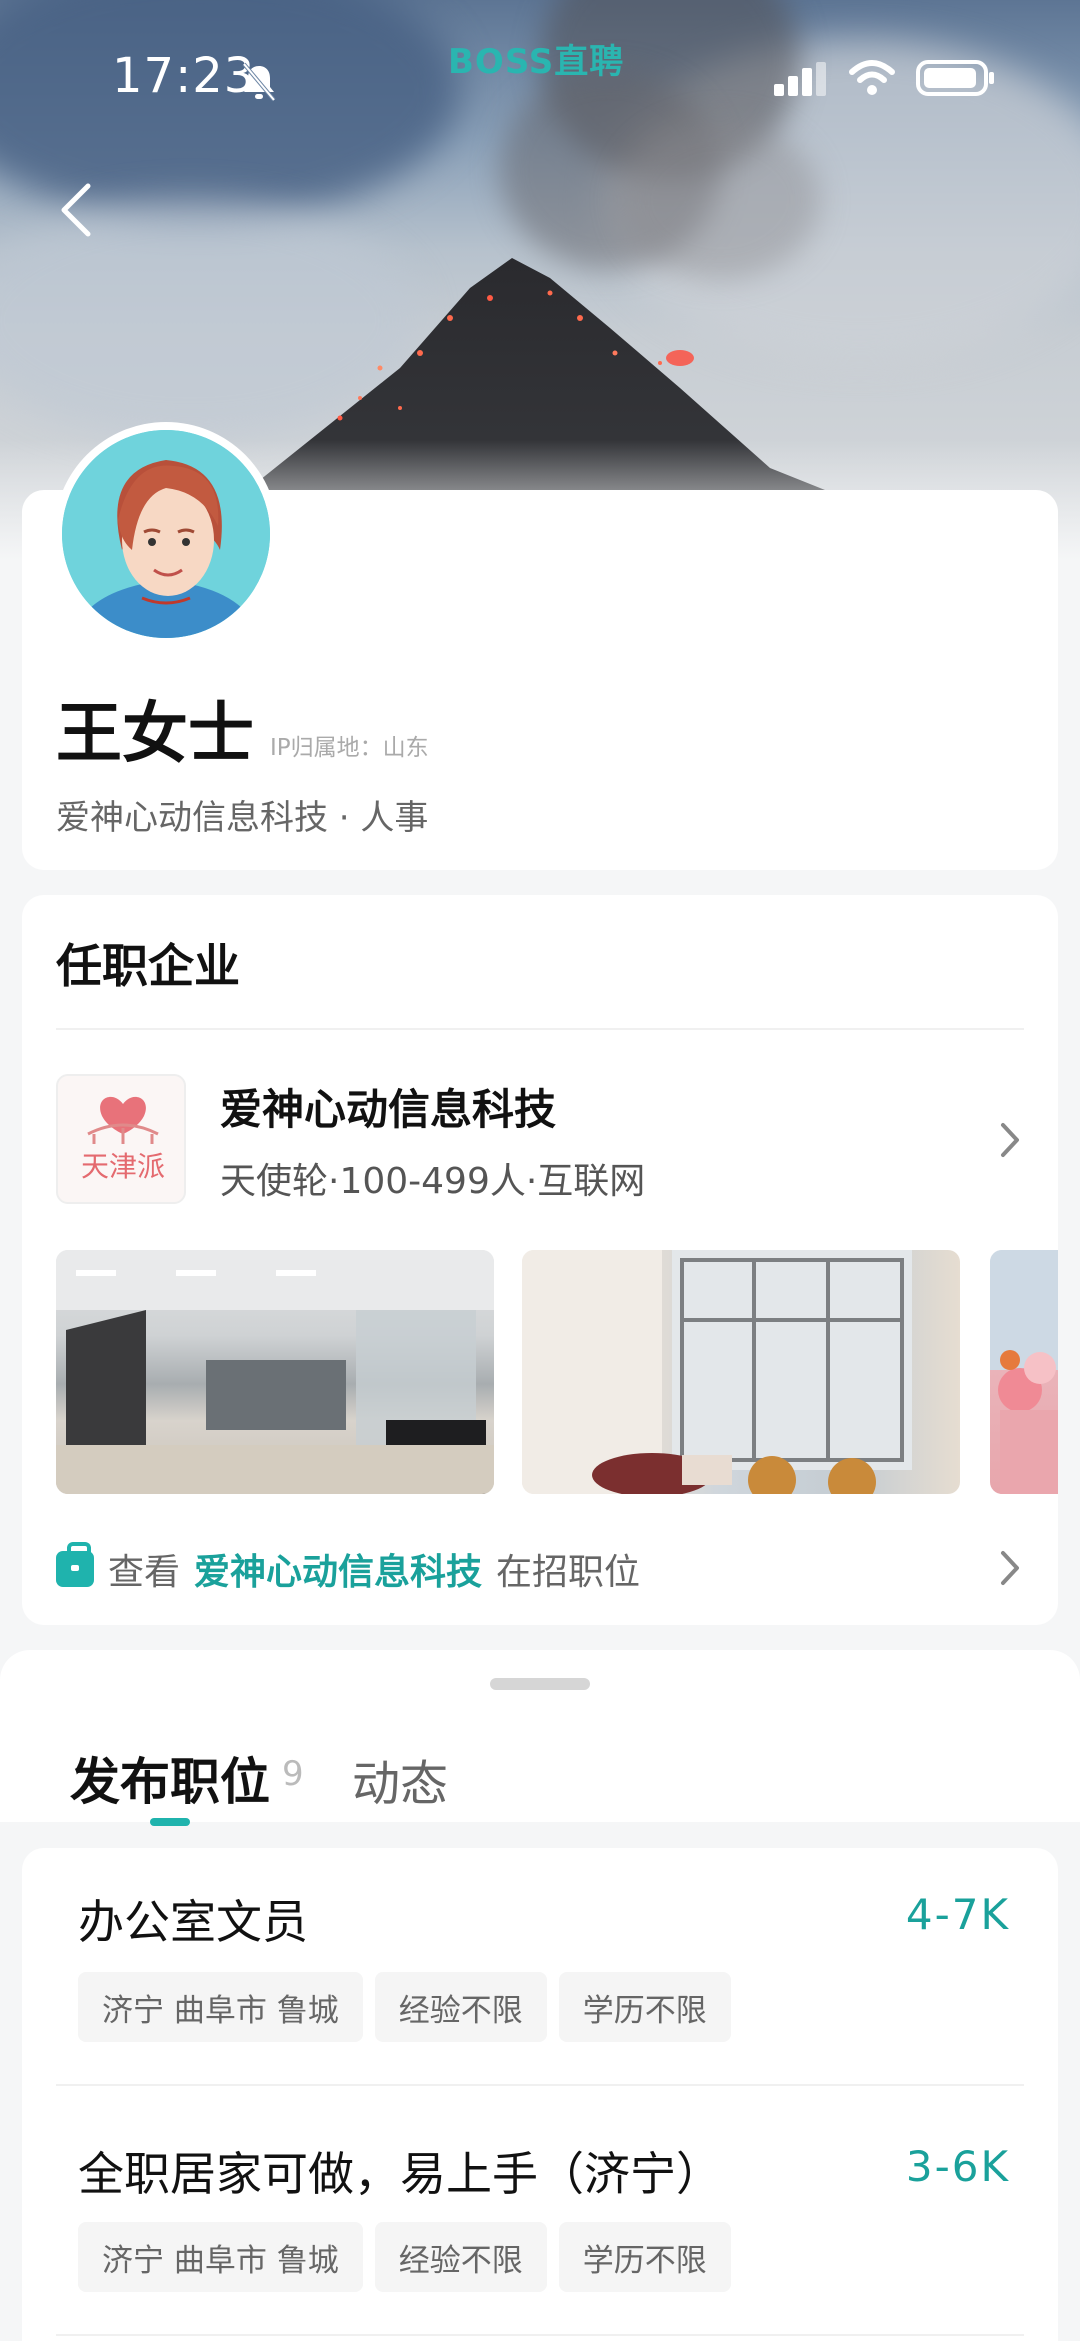 Image resolution: width=1080 pixels, height=2341 pixels. What do you see at coordinates (123, 1166) in the screenshot?
I see `svg-text: 天津派` at bounding box center [123, 1166].